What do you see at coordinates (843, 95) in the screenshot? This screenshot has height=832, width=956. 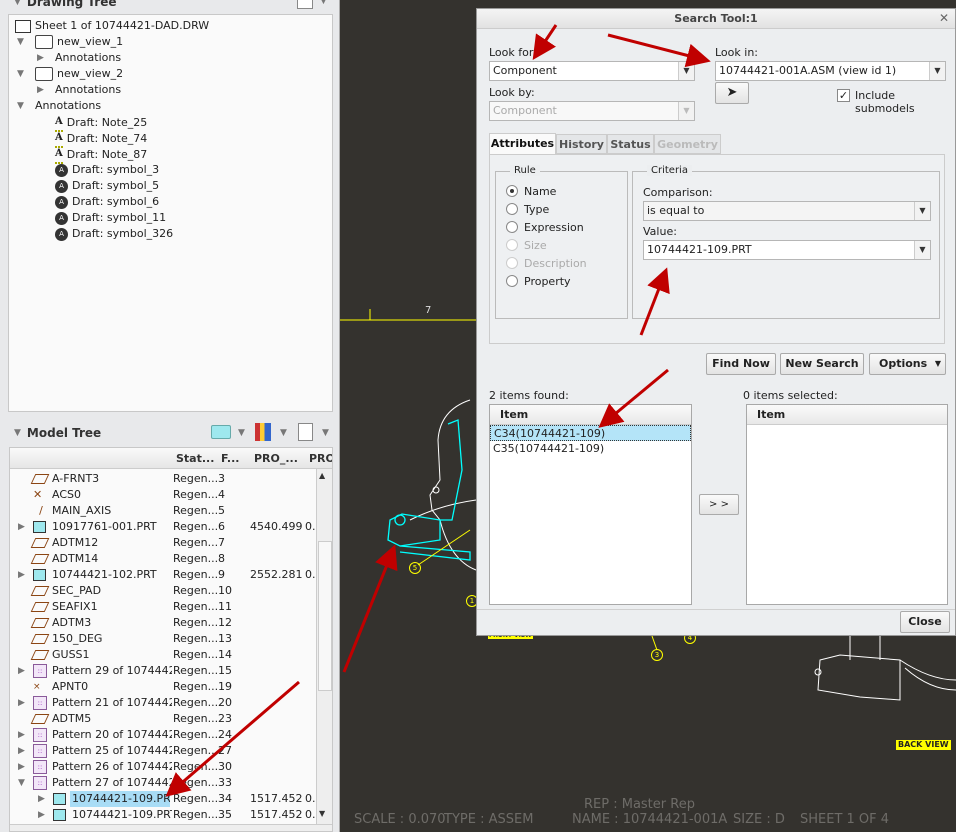 I see `include-submodels-checkbox: ✓` at bounding box center [843, 95].